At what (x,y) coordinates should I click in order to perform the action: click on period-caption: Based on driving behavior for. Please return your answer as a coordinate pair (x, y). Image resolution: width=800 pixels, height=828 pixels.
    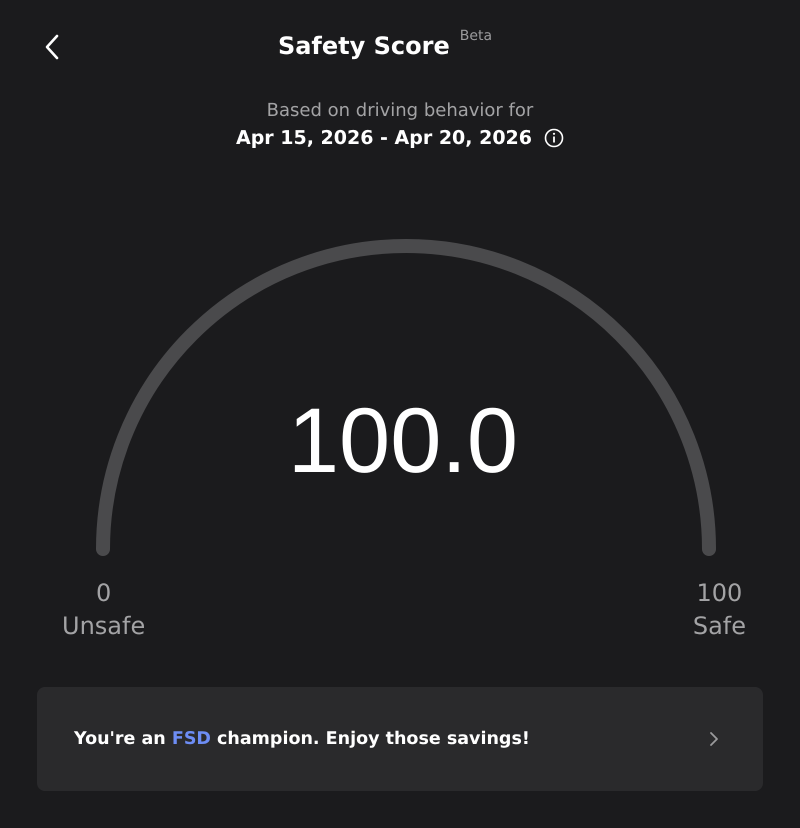
    Looking at the image, I should click on (400, 110).